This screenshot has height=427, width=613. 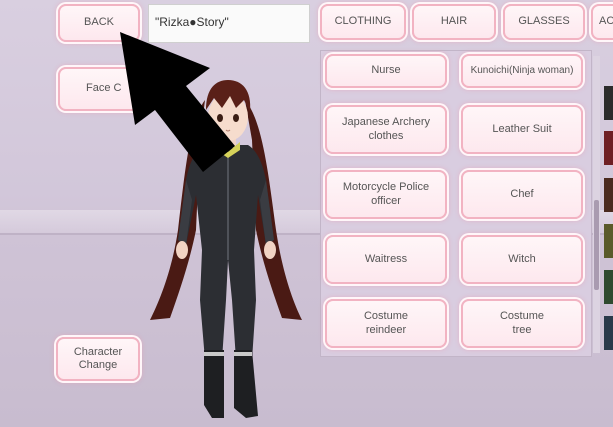 I want to click on back-button: BACK, so click(x=99, y=23).